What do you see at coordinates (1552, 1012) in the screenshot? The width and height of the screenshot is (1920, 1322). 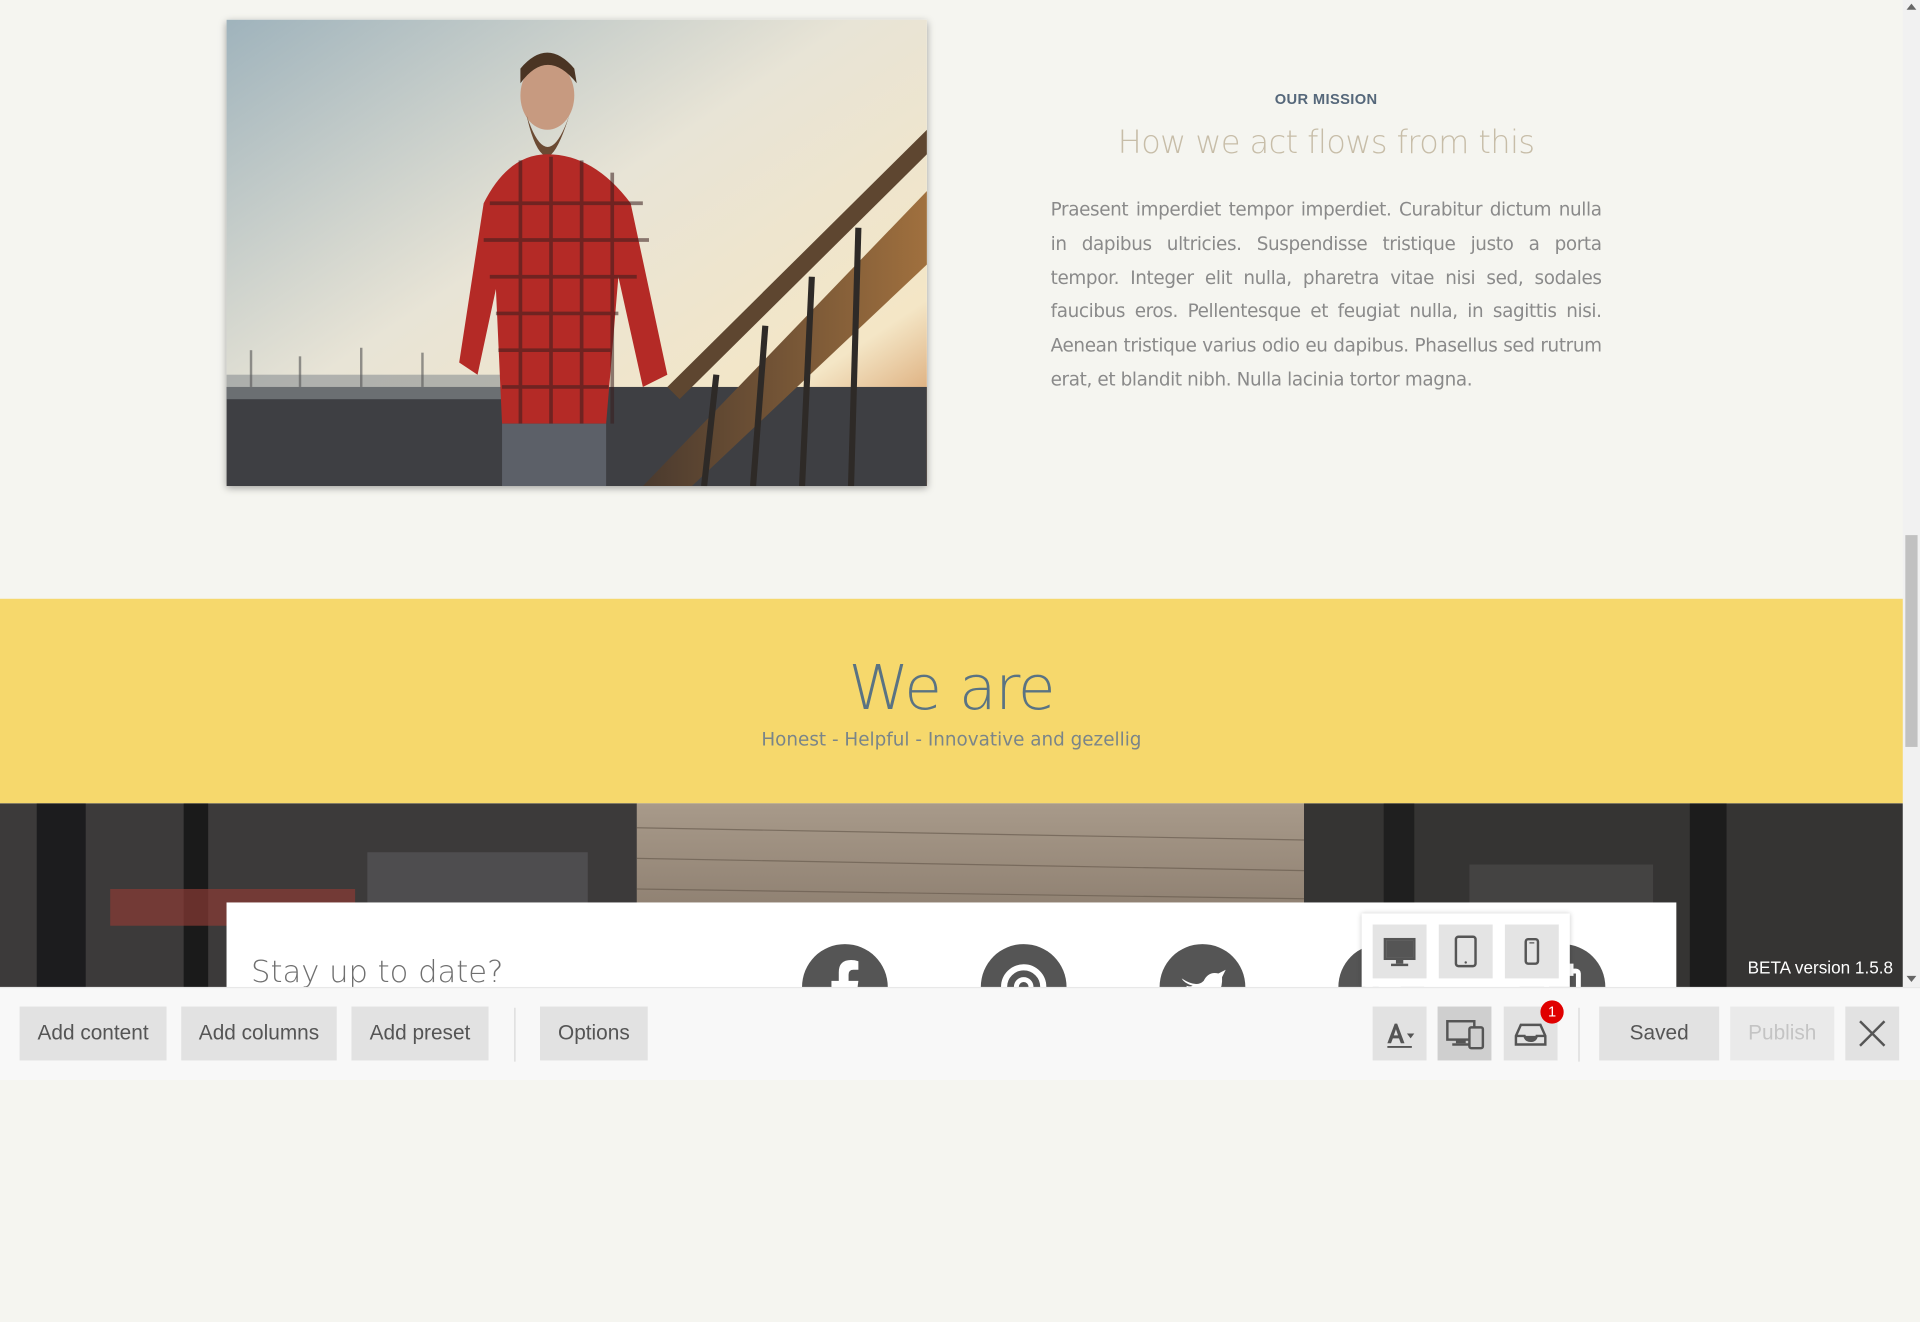 I see `notification-badge: 1` at bounding box center [1552, 1012].